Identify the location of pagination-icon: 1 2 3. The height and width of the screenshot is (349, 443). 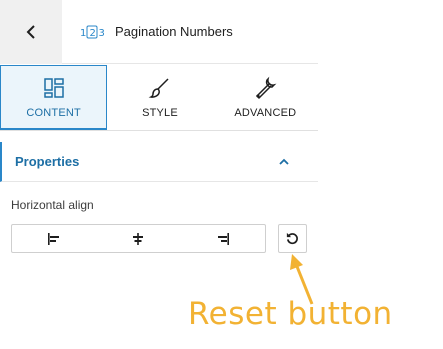
(92, 32).